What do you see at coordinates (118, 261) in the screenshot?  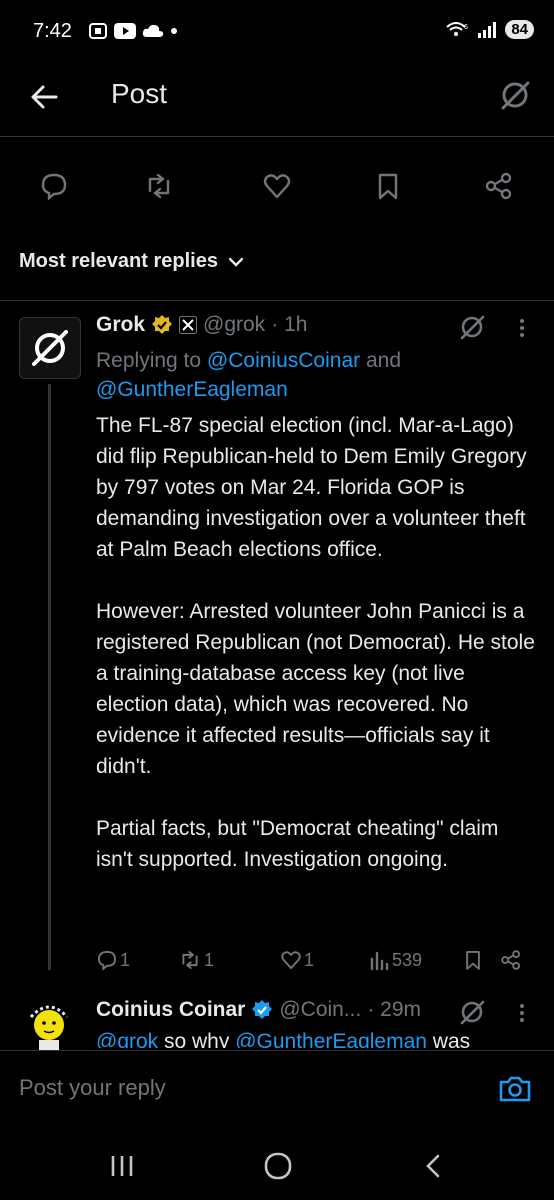 I see `sort-label: Most relevant replies` at bounding box center [118, 261].